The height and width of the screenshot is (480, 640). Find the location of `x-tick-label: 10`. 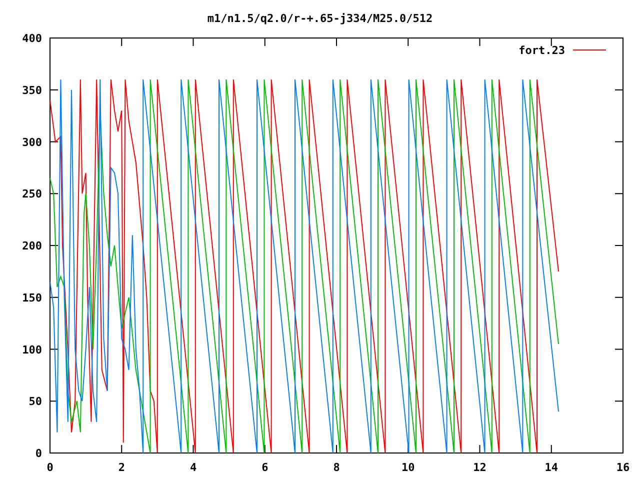

x-tick-label: 10 is located at coordinates (408, 467).